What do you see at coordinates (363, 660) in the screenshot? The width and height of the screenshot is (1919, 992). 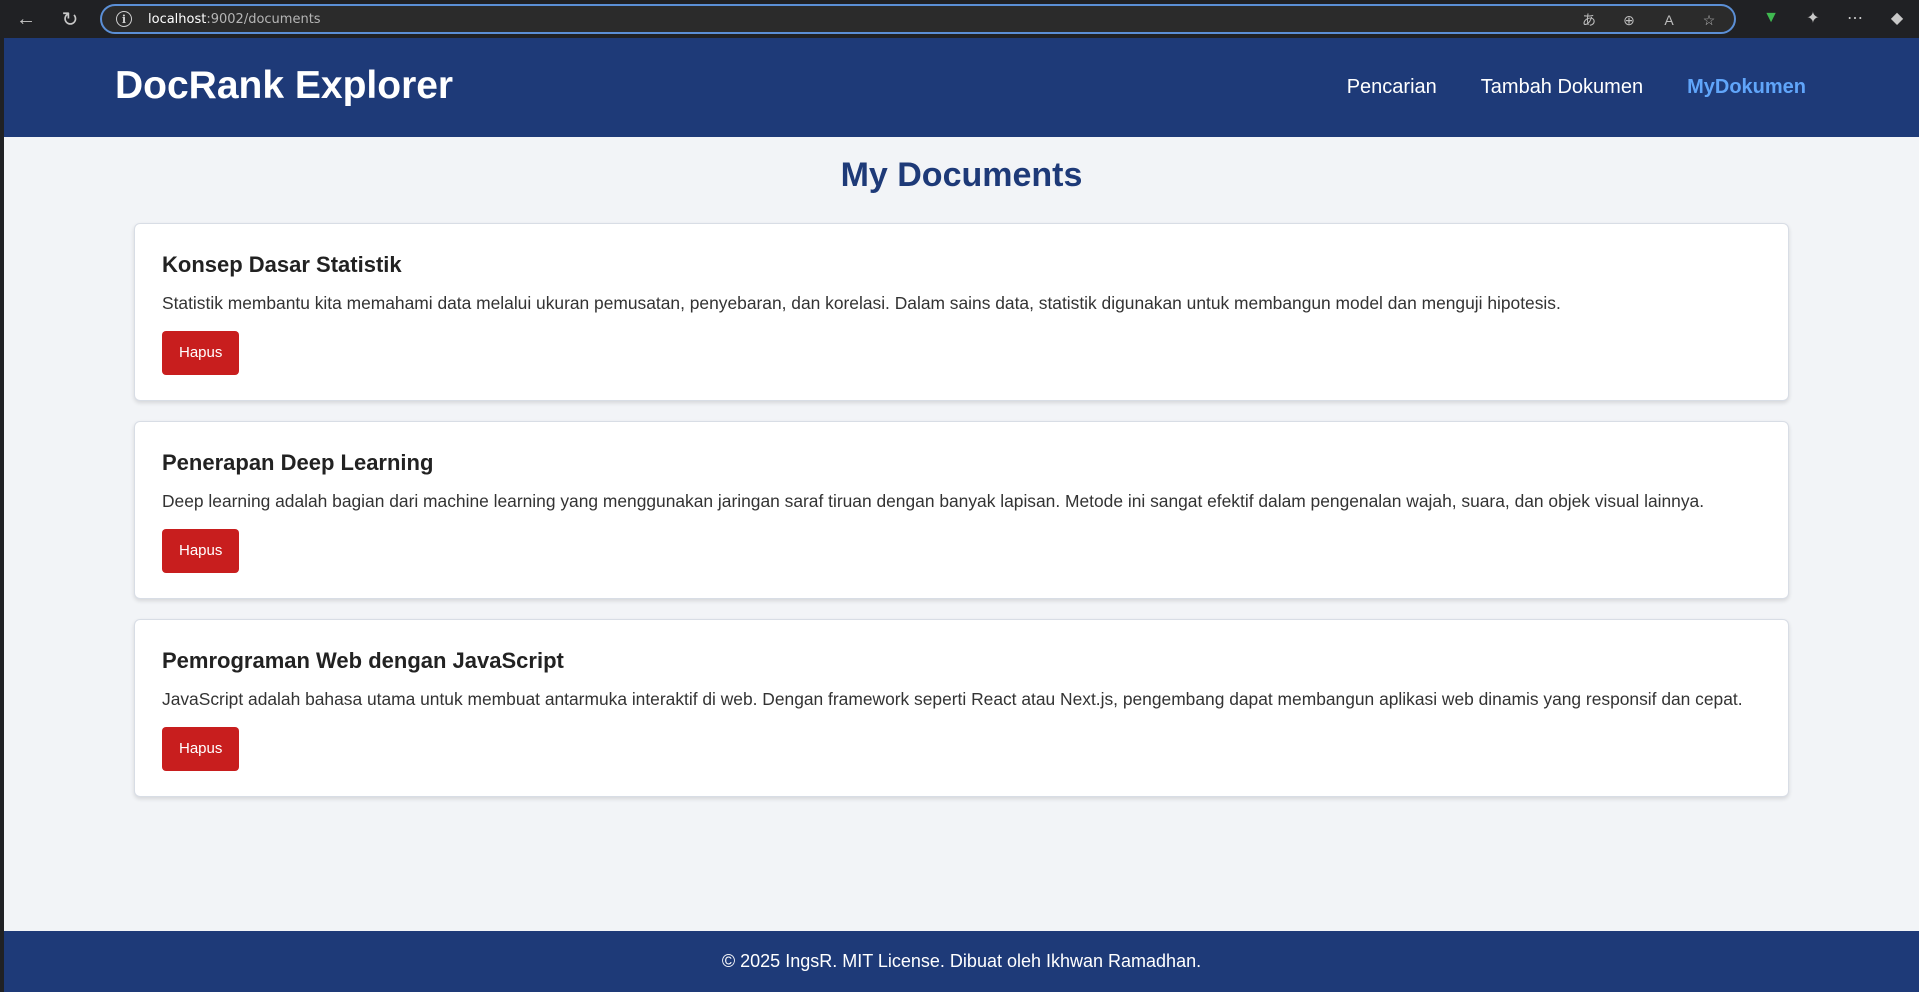 I see `document-title: Pemrograman Web dengan JavaScript` at bounding box center [363, 660].